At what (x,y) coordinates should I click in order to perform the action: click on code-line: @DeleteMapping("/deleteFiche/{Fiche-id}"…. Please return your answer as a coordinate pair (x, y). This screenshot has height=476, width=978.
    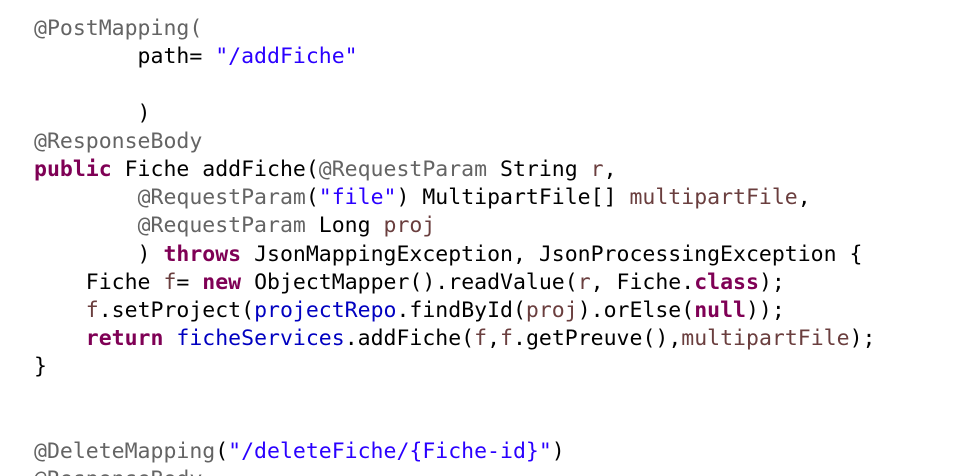
    Looking at the image, I should click on (454, 452).